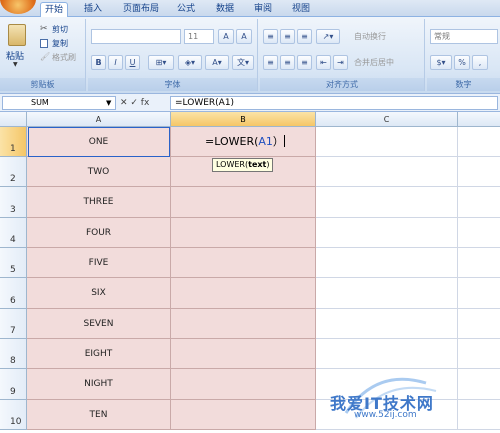 The height and width of the screenshot is (433, 500). I want to click on increase-indent-button: ⇥, so click(340, 62).